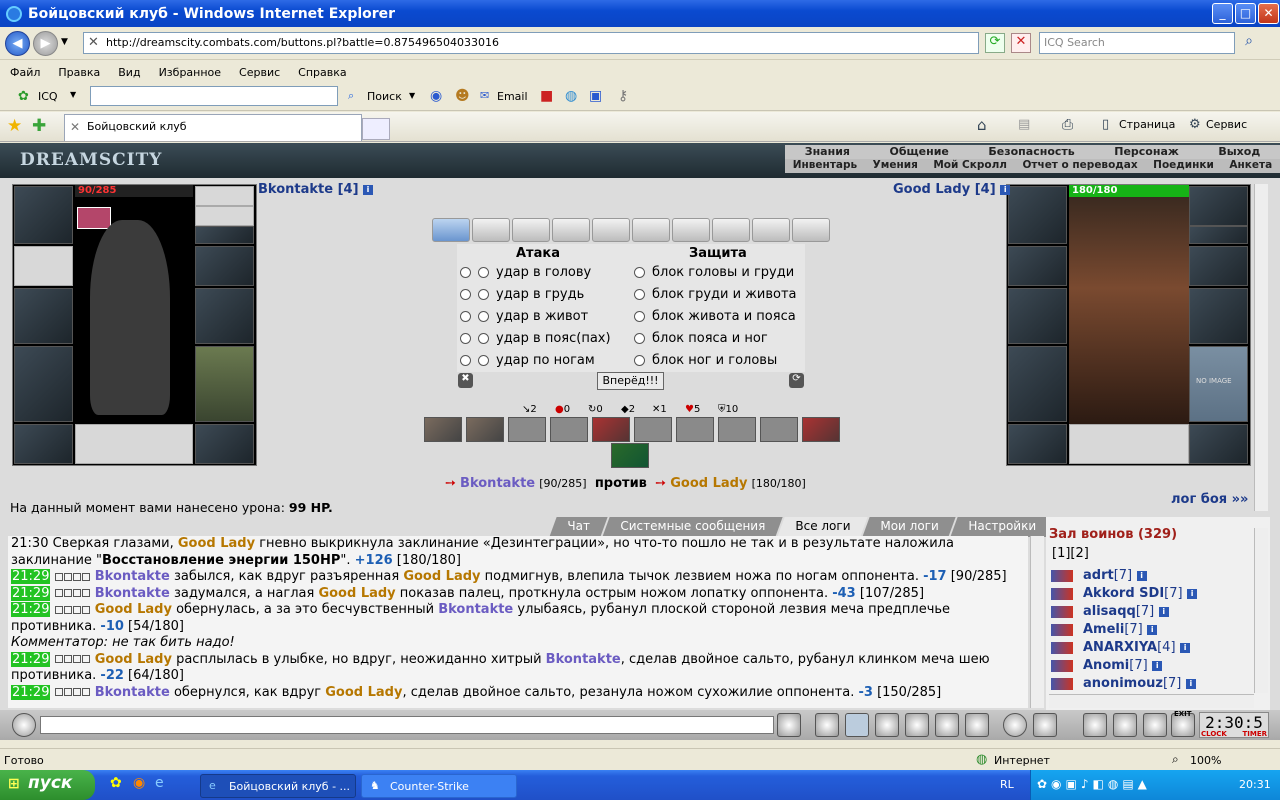 The width and height of the screenshot is (1280, 800). Describe the element at coordinates (368, 189) in the screenshot. I see `player-info-icon: i` at that location.